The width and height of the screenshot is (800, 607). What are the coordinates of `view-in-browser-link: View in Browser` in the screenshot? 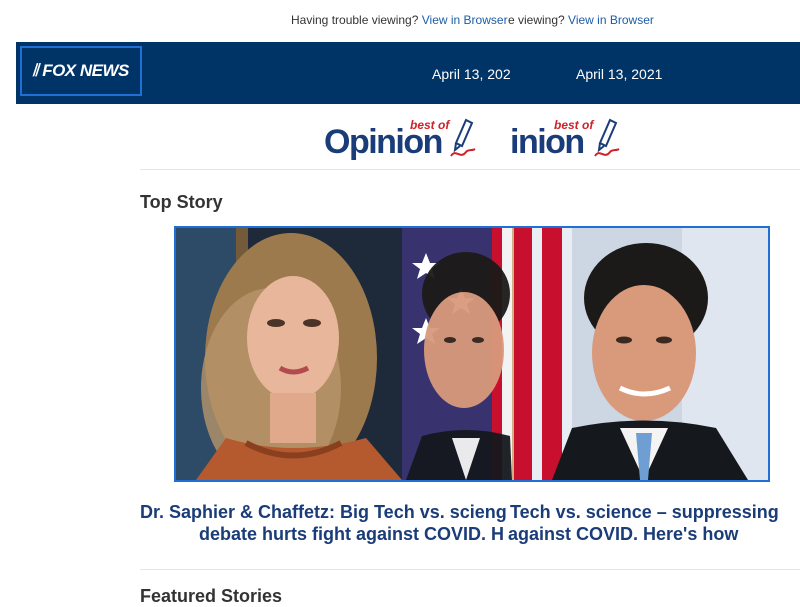 It's located at (465, 20).